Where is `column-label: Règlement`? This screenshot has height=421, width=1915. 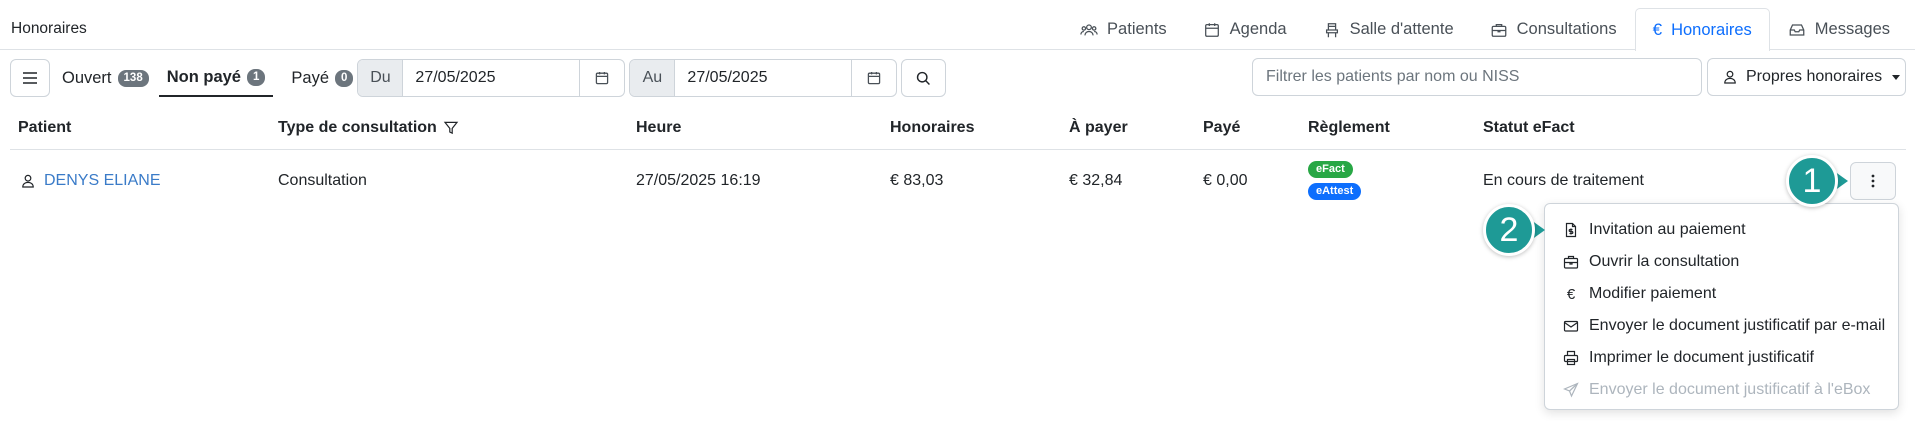 column-label: Règlement is located at coordinates (1349, 127).